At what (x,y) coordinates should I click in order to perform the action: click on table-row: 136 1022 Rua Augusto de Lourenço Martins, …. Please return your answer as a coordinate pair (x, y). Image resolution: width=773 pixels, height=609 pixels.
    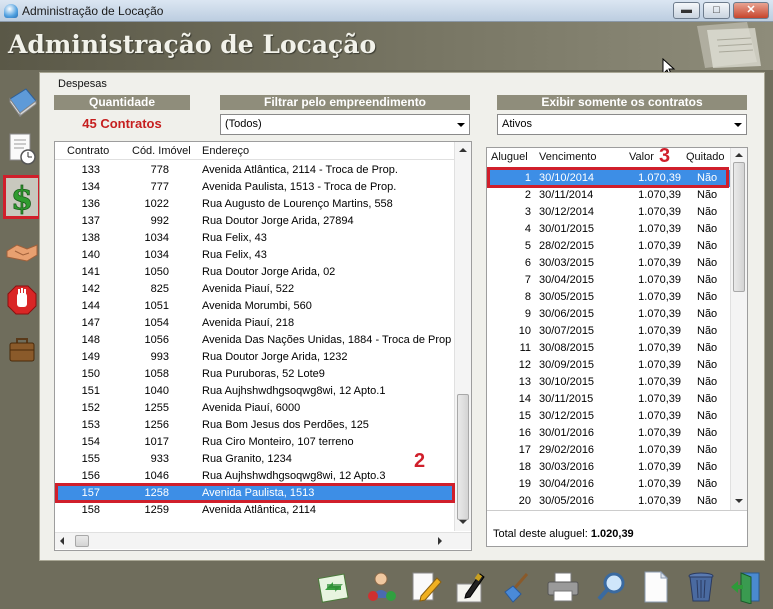
    Looking at the image, I should click on (255, 204).